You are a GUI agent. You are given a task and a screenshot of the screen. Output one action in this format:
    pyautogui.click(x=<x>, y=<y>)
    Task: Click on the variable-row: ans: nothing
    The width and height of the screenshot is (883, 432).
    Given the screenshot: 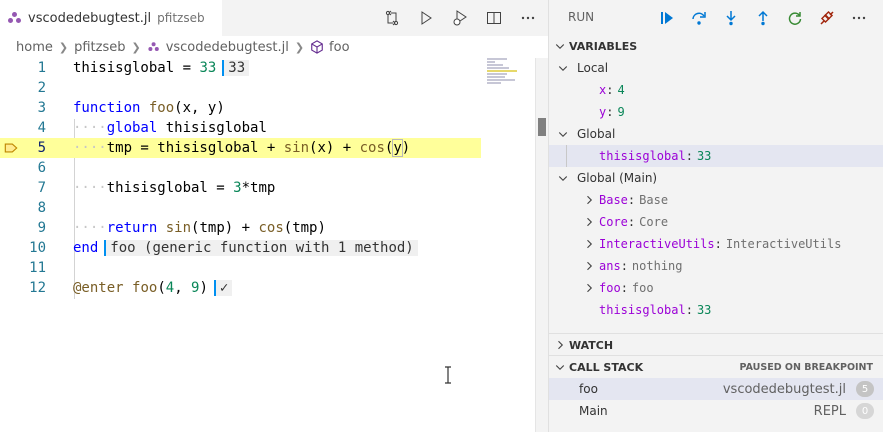 What is the action you would take?
    pyautogui.click(x=716, y=266)
    